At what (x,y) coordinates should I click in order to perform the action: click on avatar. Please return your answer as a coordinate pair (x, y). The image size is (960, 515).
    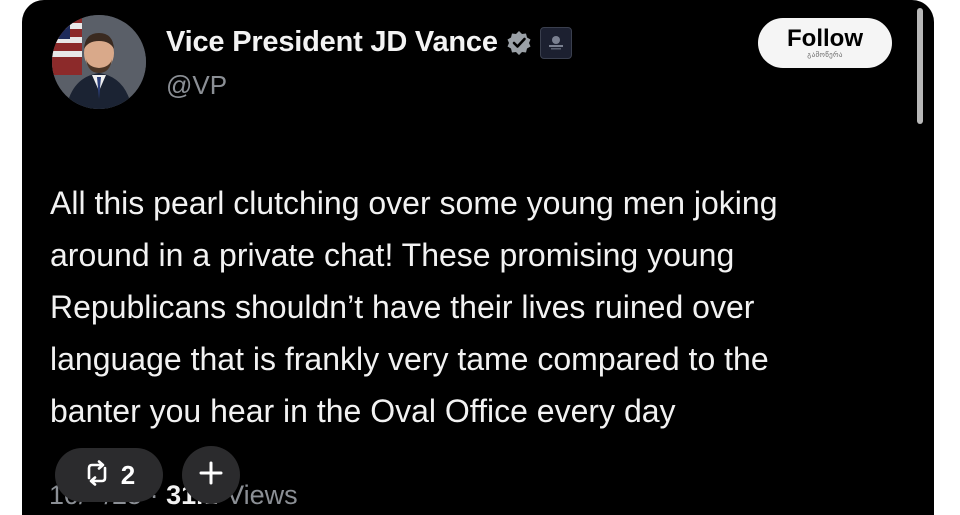
    Looking at the image, I should click on (99, 62).